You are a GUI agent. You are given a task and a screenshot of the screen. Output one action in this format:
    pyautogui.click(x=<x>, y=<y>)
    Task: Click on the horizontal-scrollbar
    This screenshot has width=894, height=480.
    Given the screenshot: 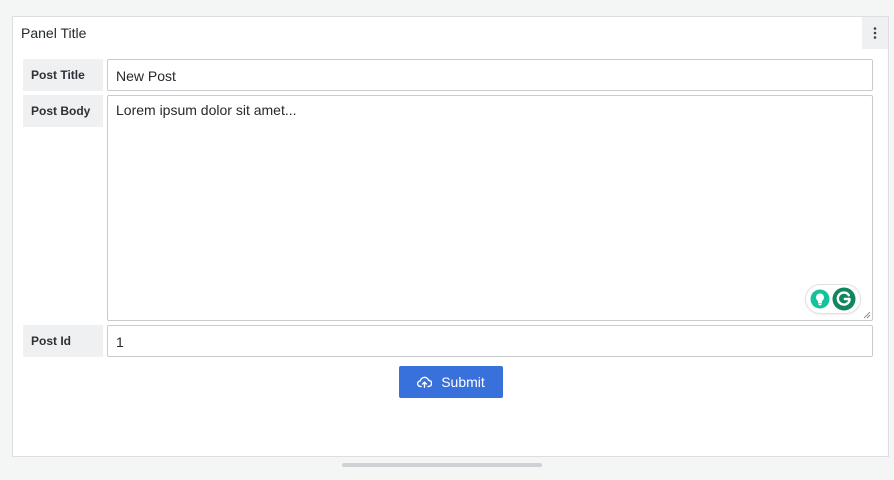 What is the action you would take?
    pyautogui.click(x=442, y=465)
    